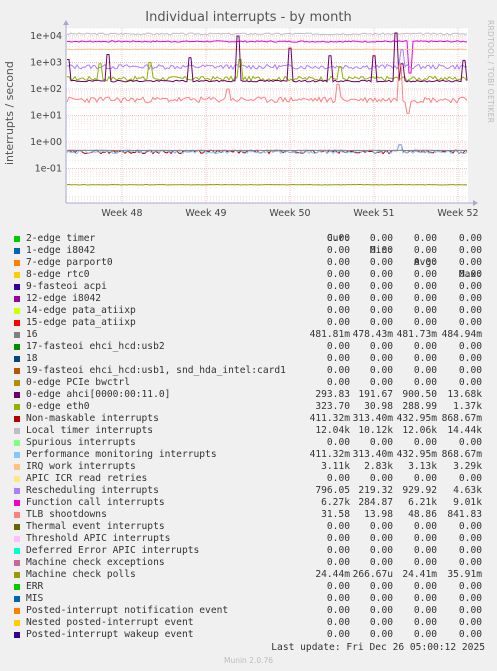 Image resolution: width=497 pixels, height=671 pixels. I want to click on legend-label: Thermal event interrupts, so click(95, 526).